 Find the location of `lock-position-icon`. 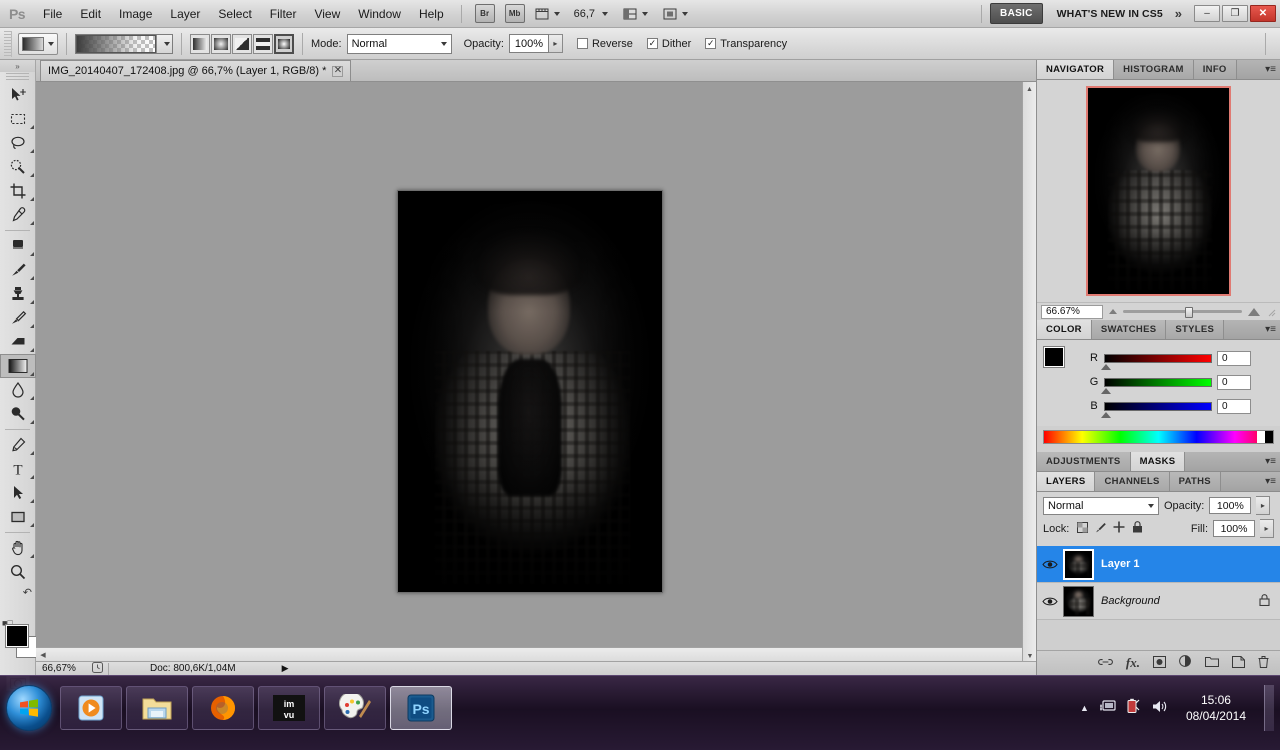

lock-position-icon is located at coordinates (1119, 528).